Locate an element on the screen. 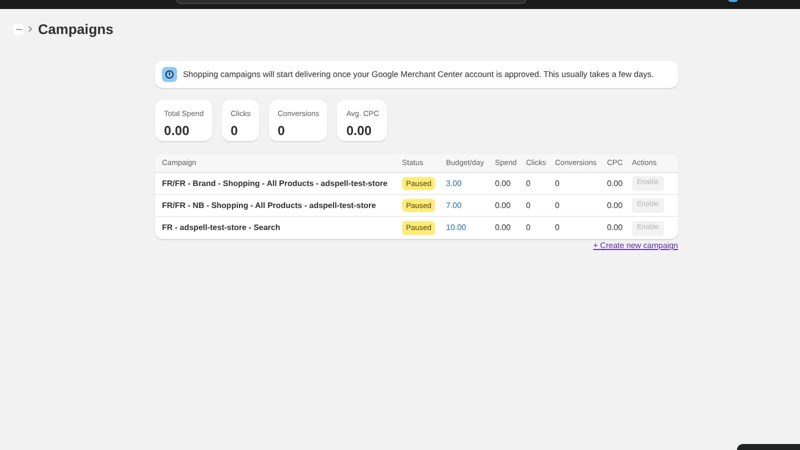  page-title: Campaigns is located at coordinates (76, 29).